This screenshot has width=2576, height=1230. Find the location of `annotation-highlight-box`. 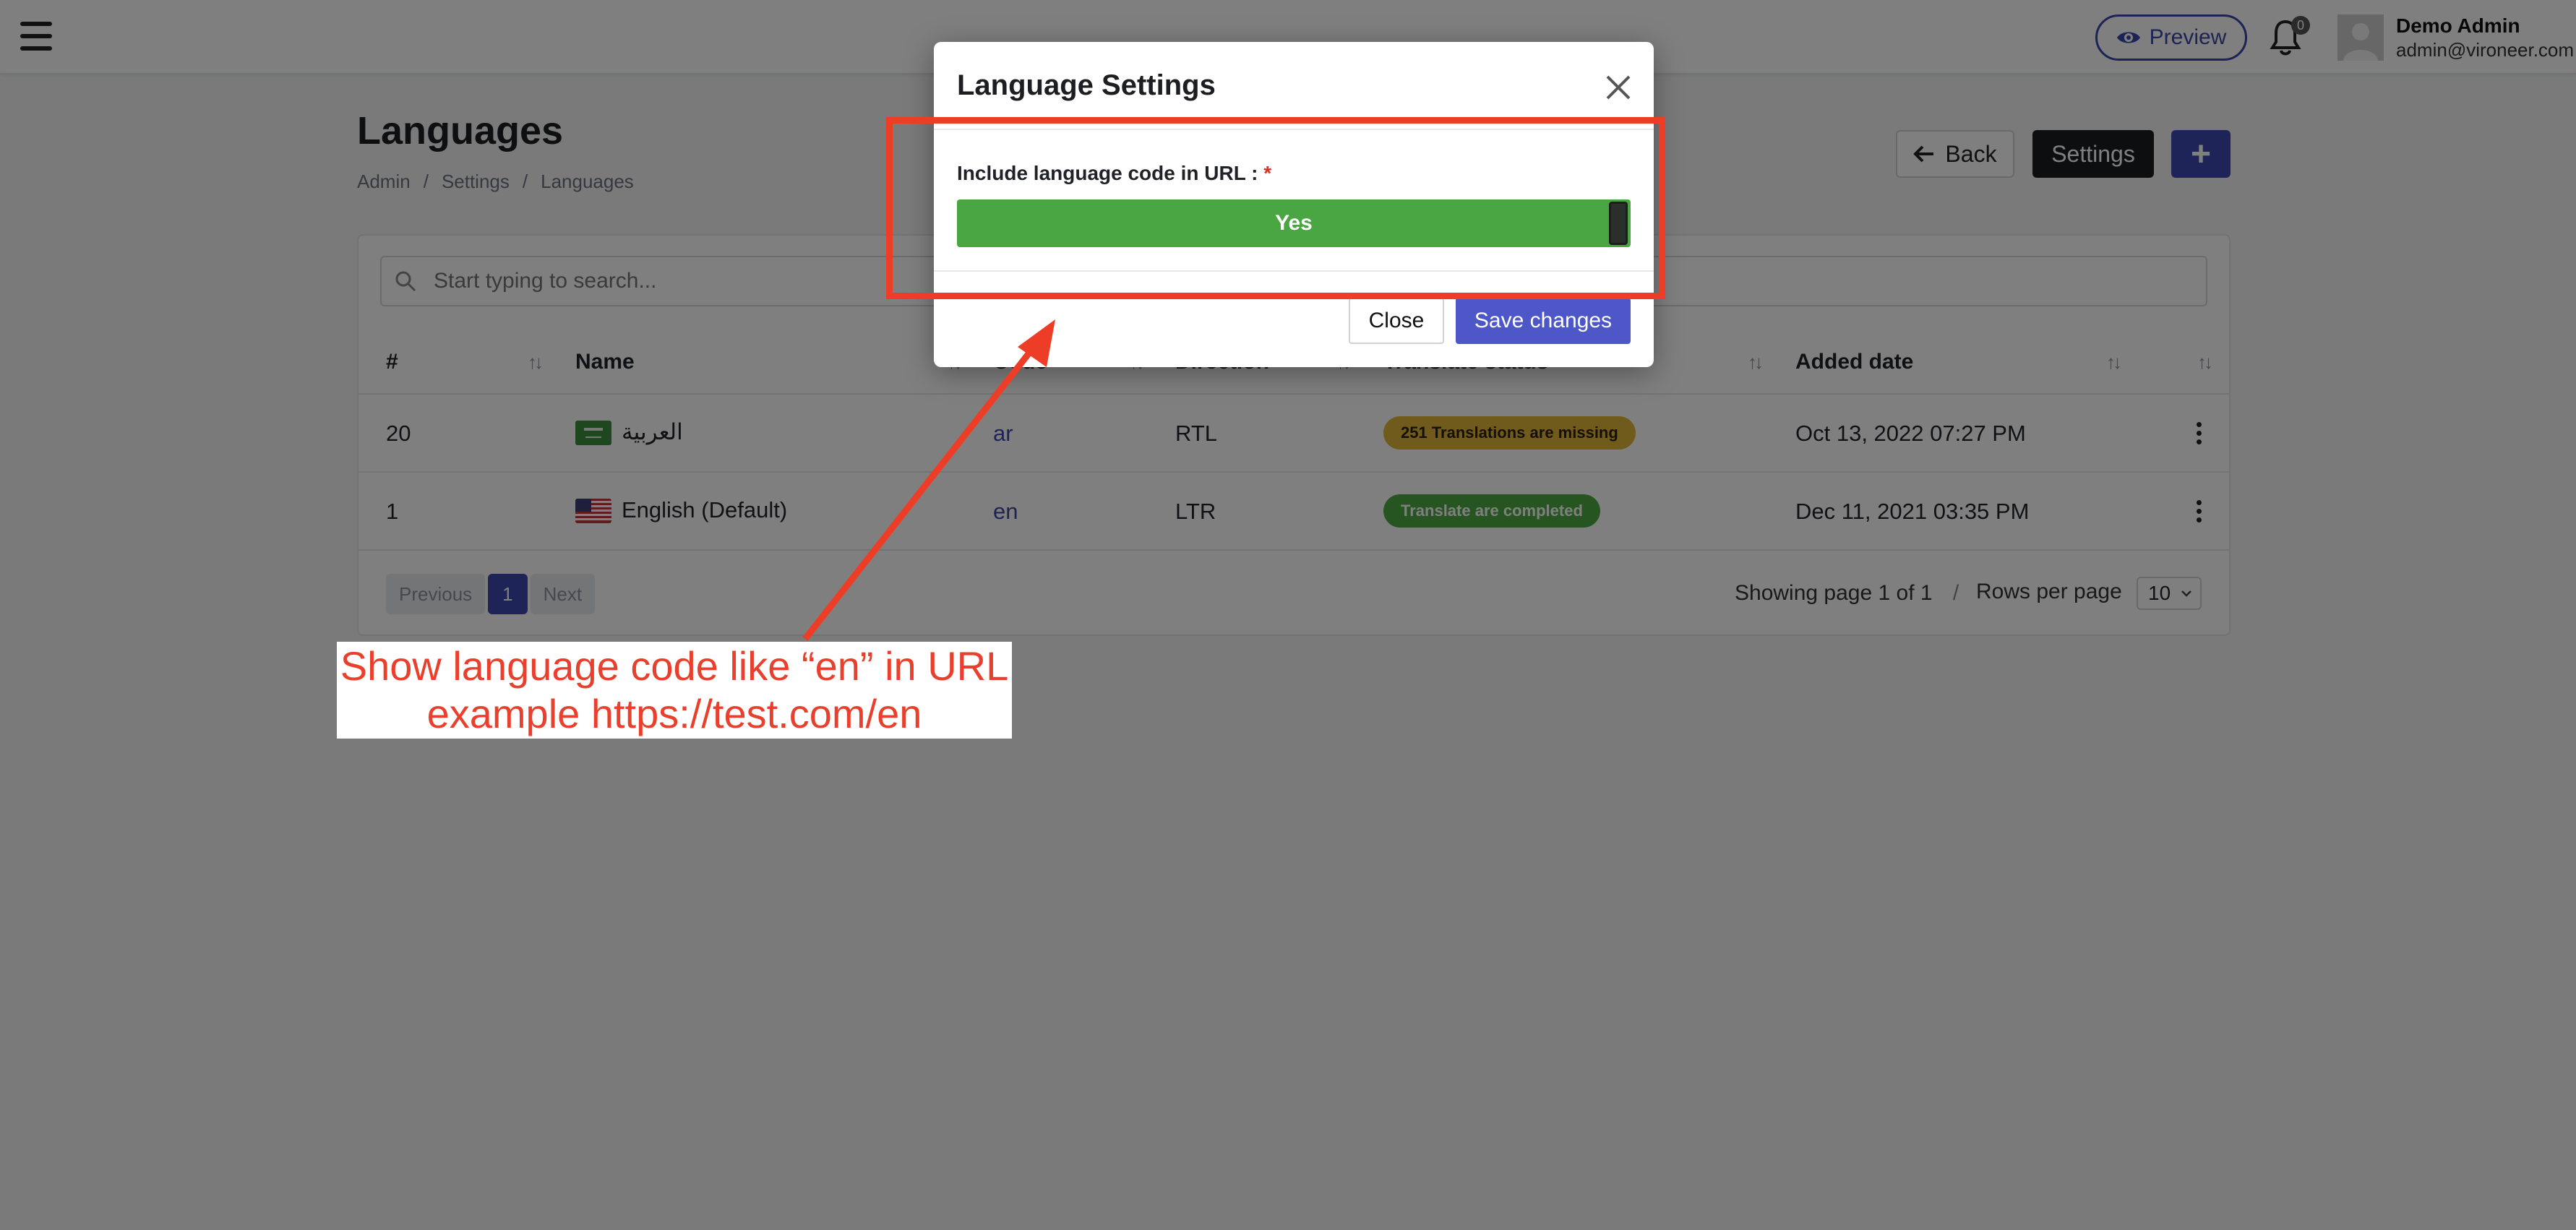

annotation-highlight-box is located at coordinates (1276, 208).